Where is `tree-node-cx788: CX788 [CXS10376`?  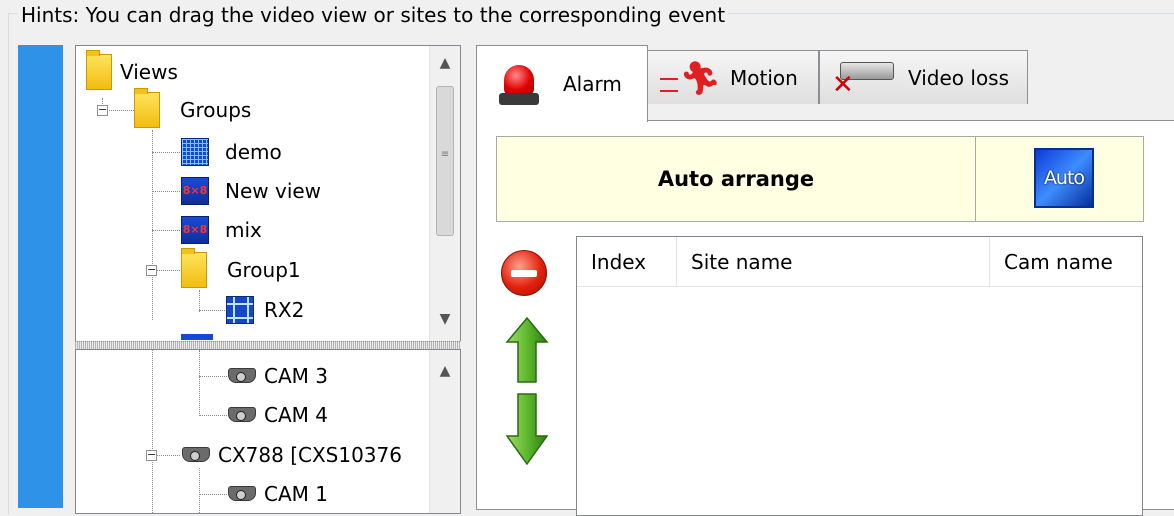
tree-node-cx788: CX788 [CXS10376 is located at coordinates (291, 455).